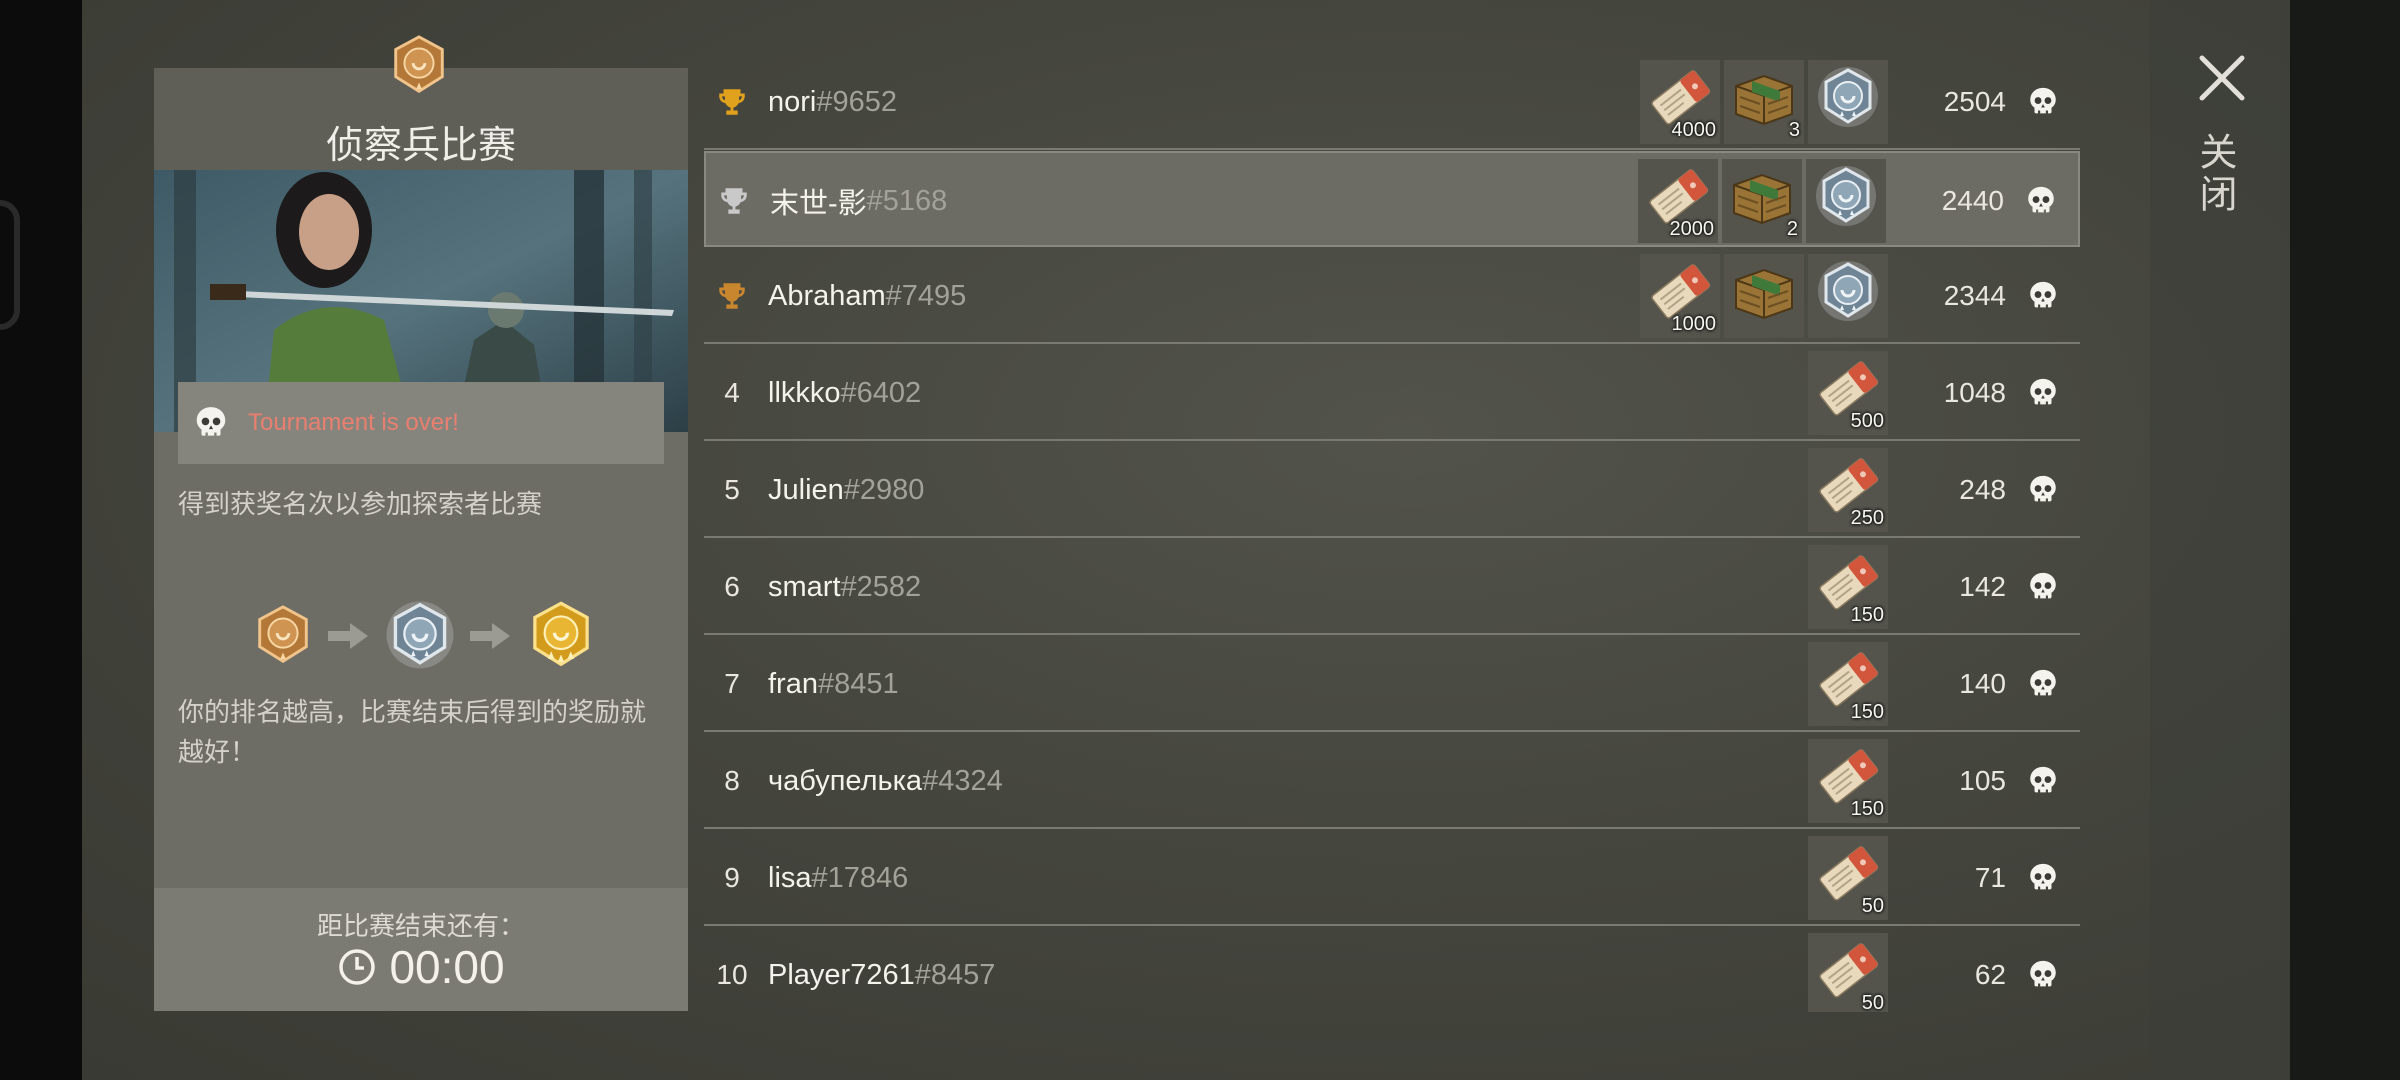 This screenshot has width=2400, height=1080. Describe the element at coordinates (955, 974) in the screenshot. I see `player-tag: #8457` at that location.